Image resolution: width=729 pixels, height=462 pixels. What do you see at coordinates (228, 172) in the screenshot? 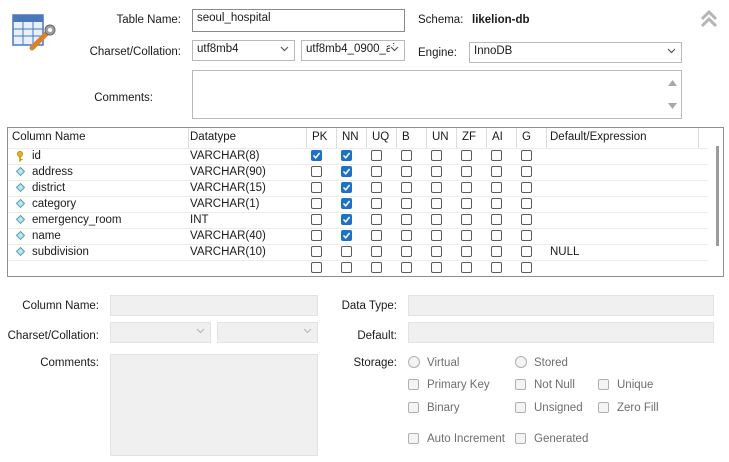
I see `datatype-cell: VARCHAR(90)` at bounding box center [228, 172].